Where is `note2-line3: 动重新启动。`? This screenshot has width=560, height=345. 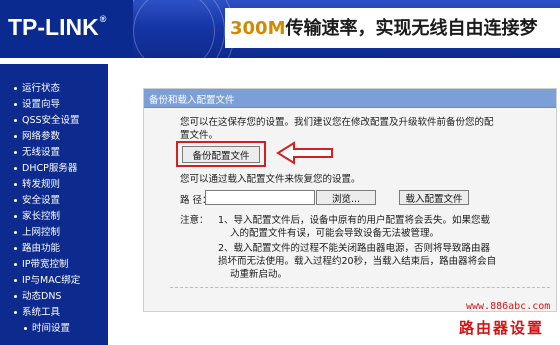
note2-line3: 动重新启动。 is located at coordinates (259, 274).